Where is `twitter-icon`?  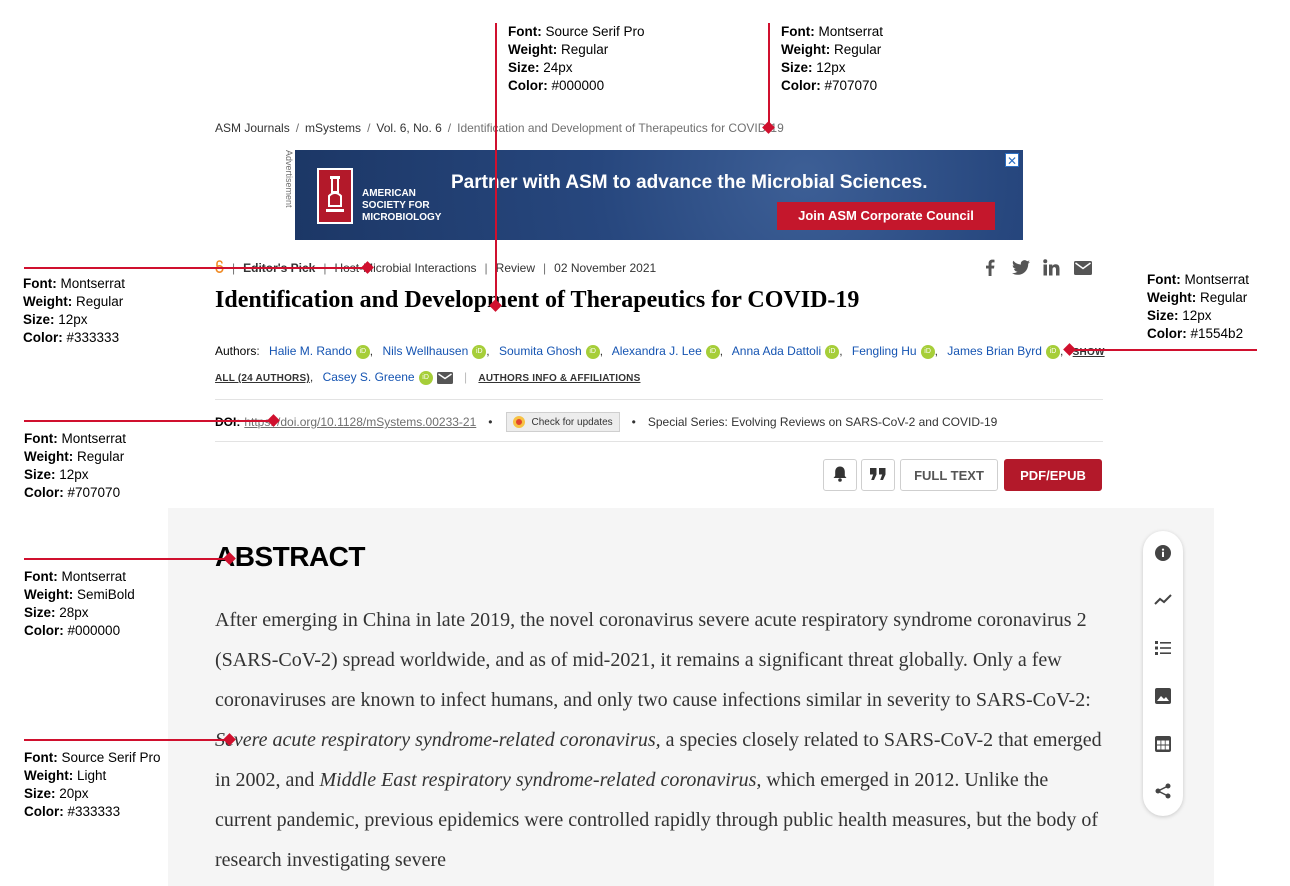 twitter-icon is located at coordinates (1020, 267).